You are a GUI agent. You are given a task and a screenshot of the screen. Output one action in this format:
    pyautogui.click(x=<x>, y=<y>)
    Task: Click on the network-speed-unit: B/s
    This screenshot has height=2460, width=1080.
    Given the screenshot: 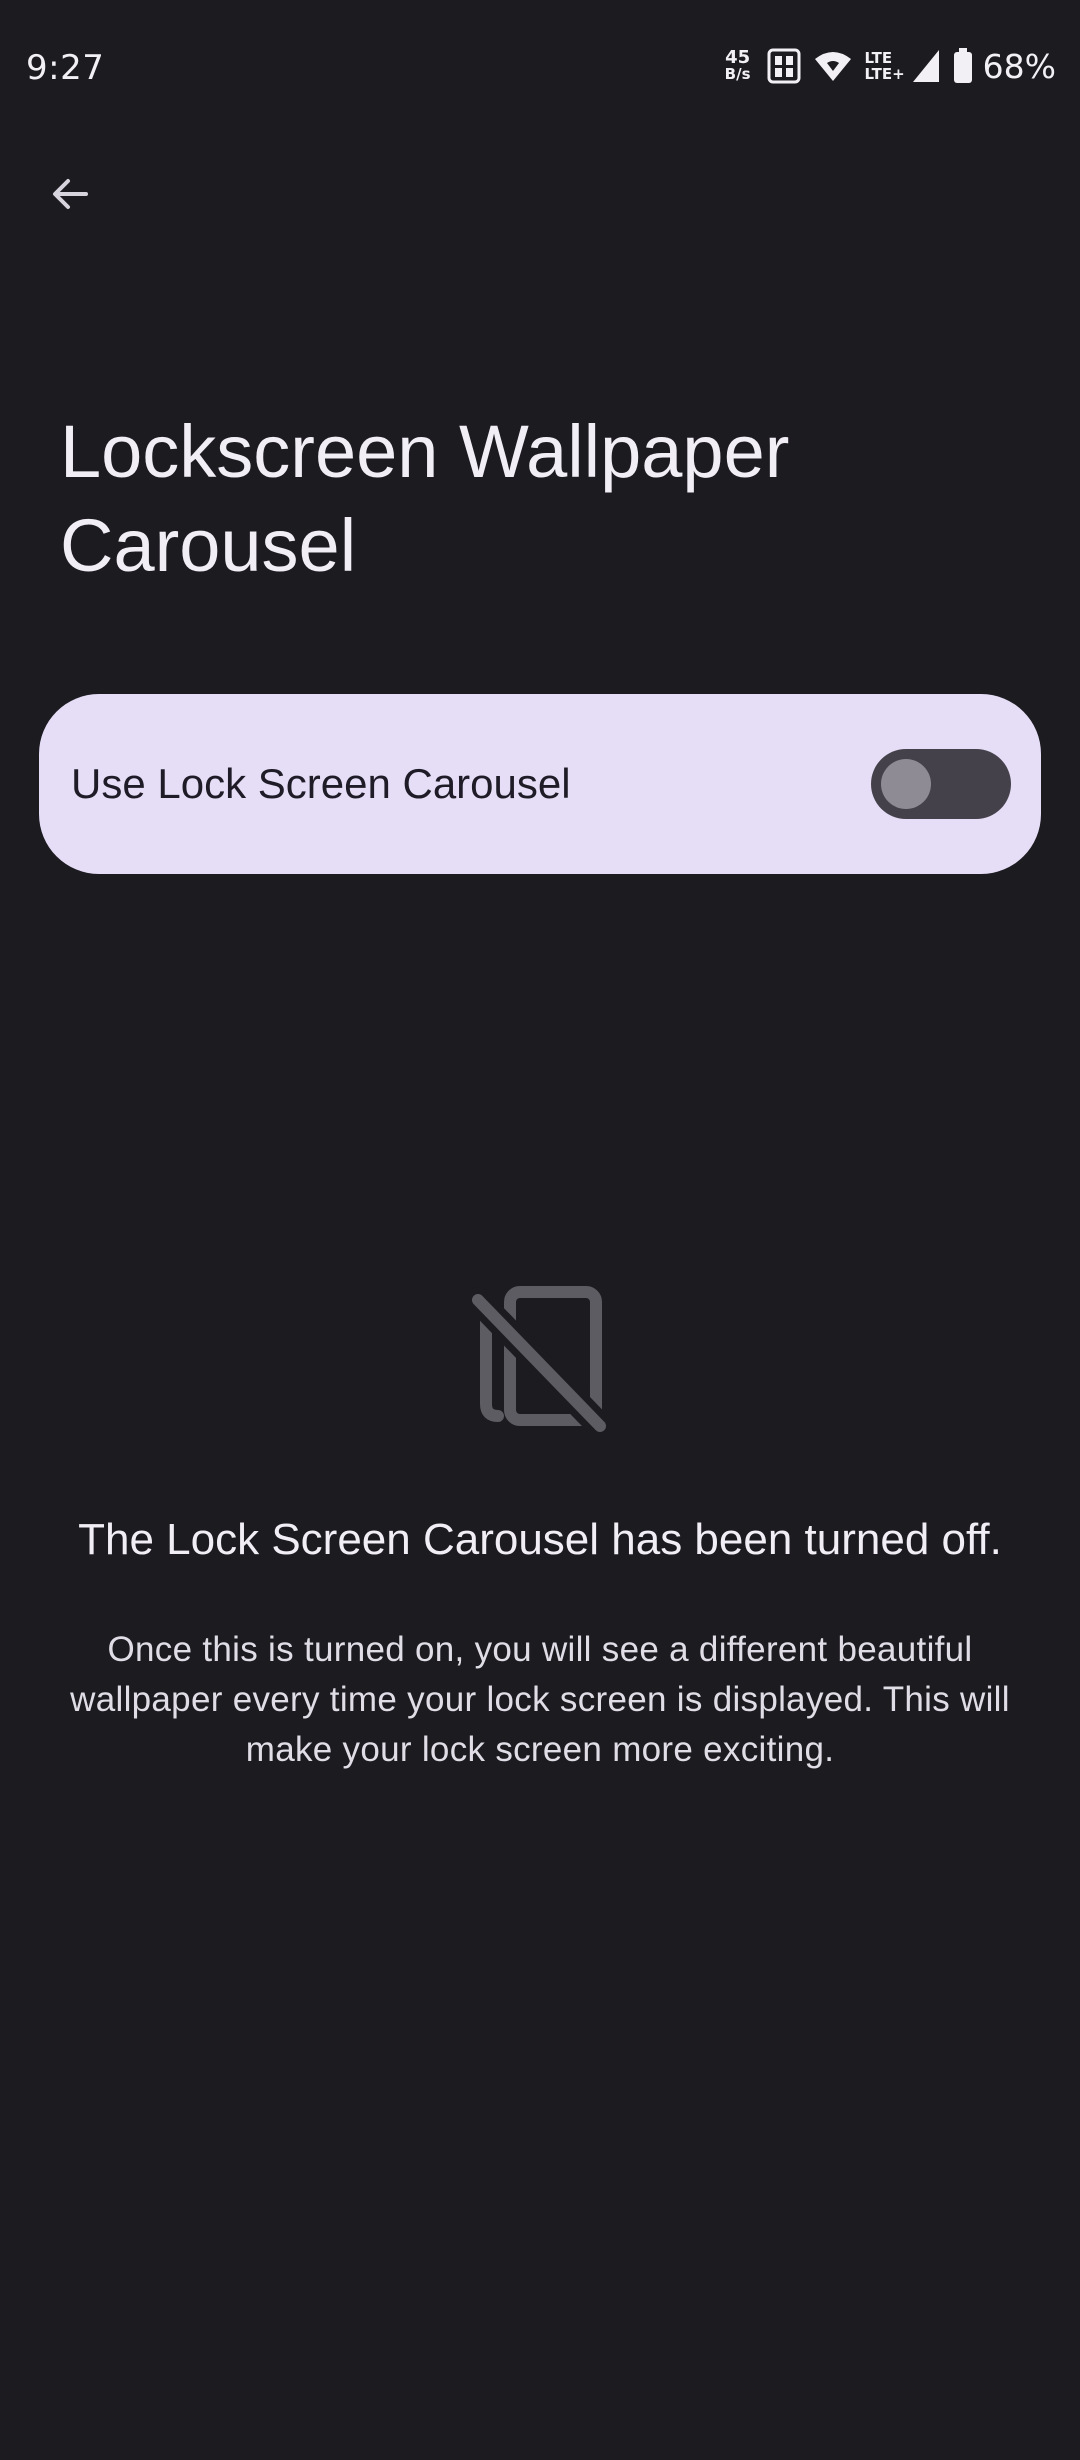 What is the action you would take?
    pyautogui.click(x=737, y=74)
    